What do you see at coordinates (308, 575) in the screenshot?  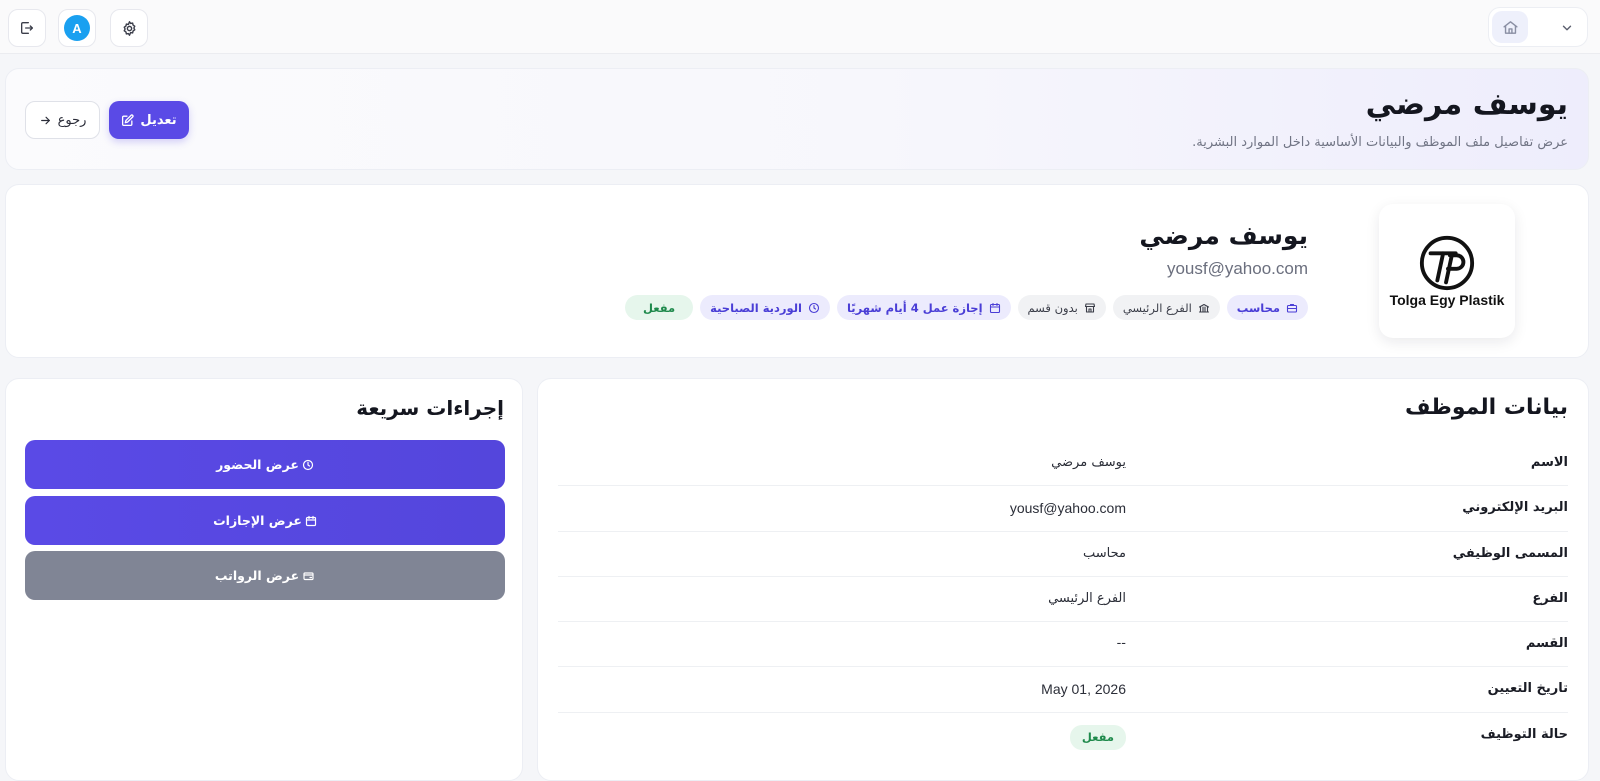 I see `wallet-icon` at bounding box center [308, 575].